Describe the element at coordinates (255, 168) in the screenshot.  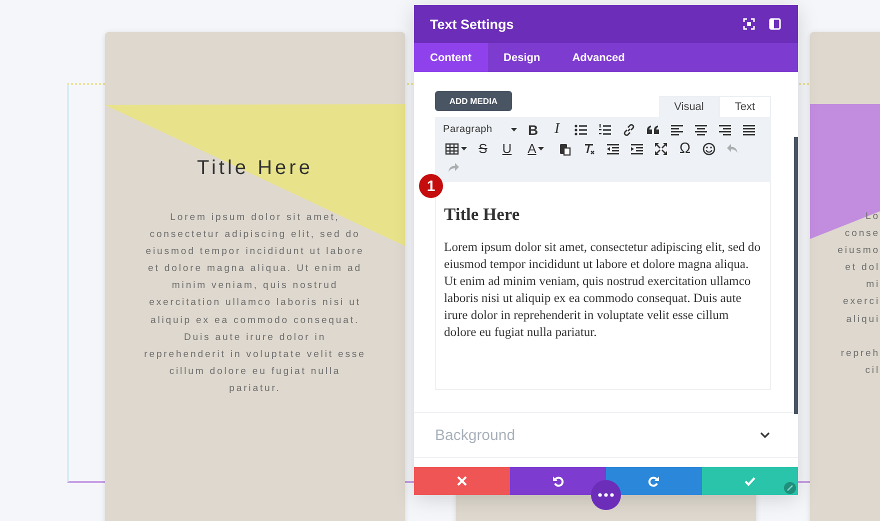
I see `card-title: Title Here` at that location.